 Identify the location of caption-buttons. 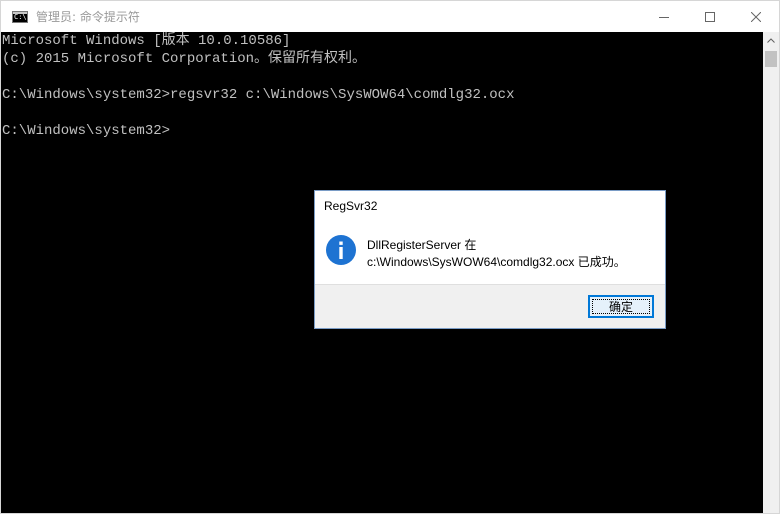
(710, 16).